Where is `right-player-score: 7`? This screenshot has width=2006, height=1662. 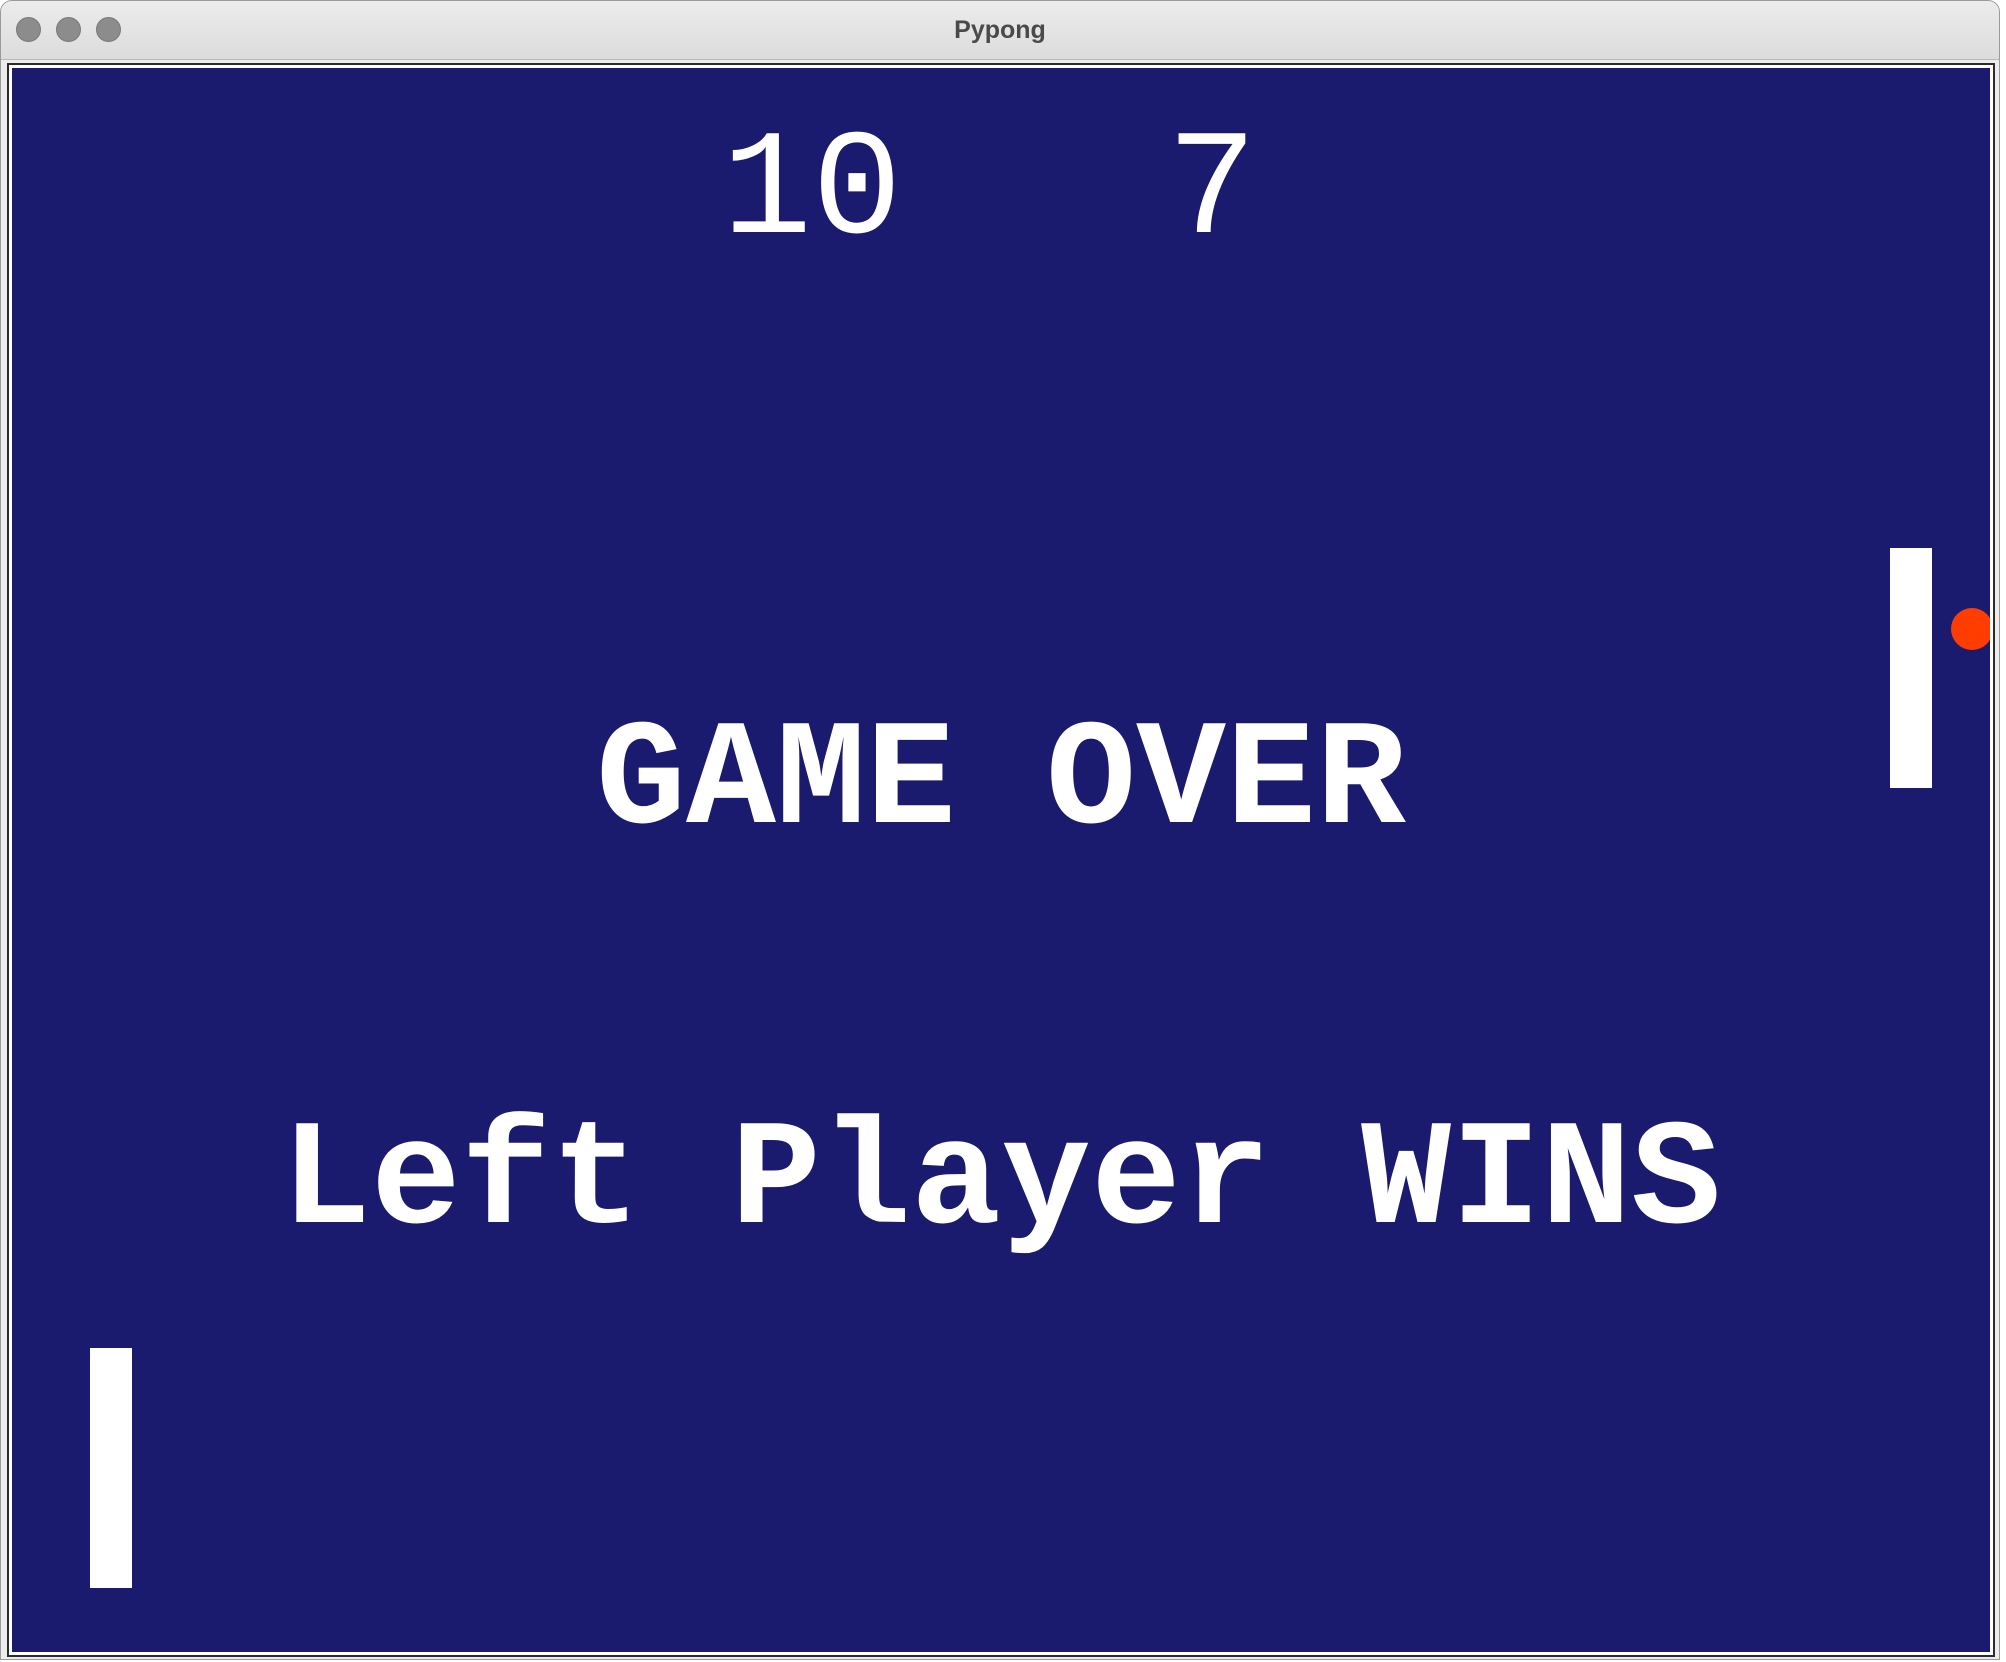 right-player-score: 7 is located at coordinates (1212, 193).